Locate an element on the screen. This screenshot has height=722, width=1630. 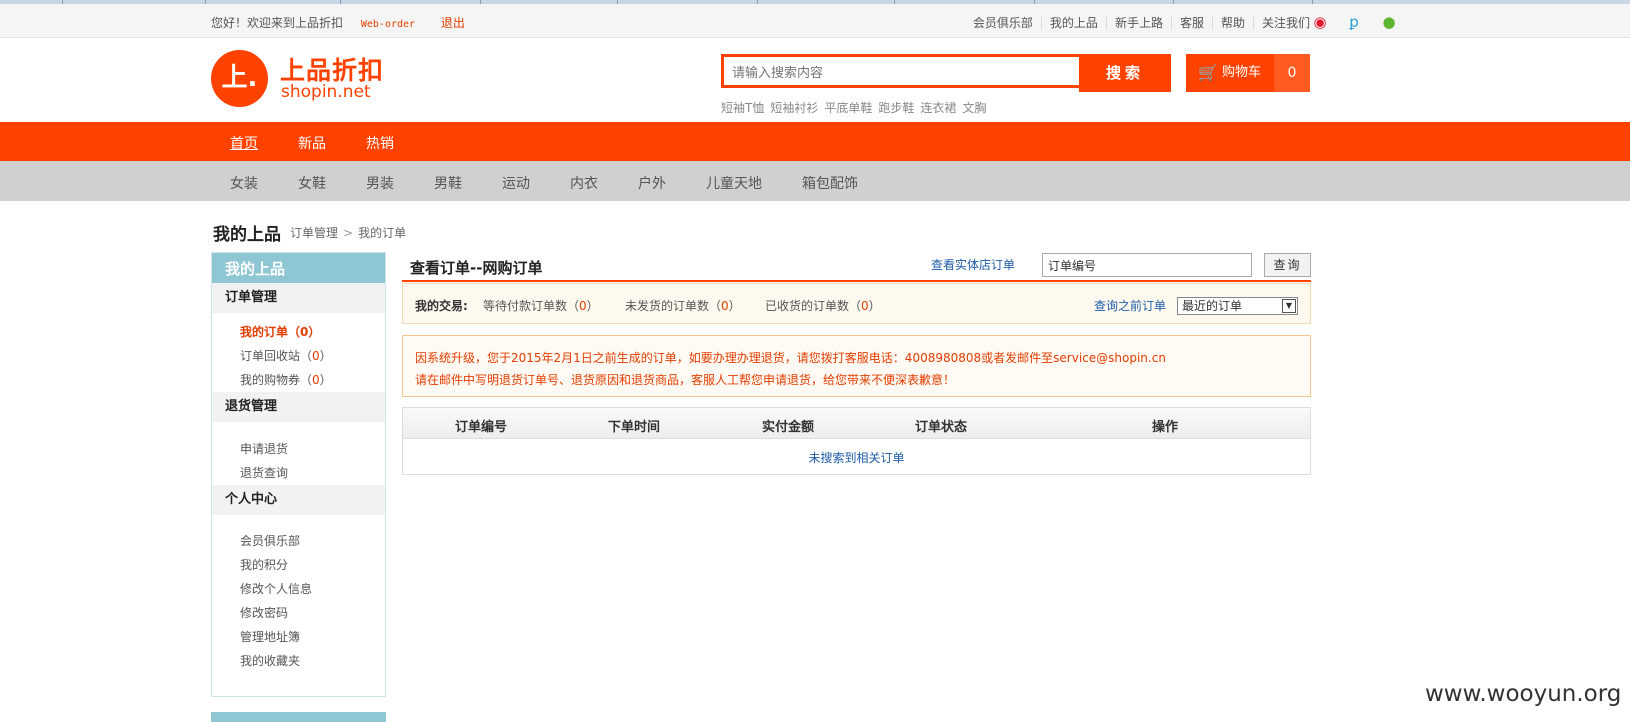
orders-title: 查看订单--网购订单 is located at coordinates (476, 268).